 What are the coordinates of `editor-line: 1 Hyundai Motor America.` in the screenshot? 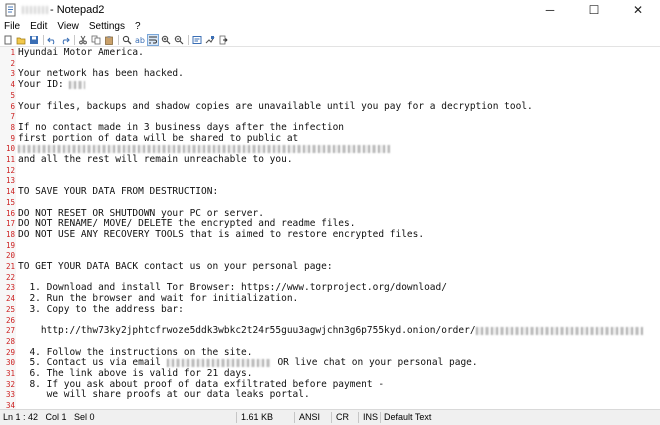 It's located at (330, 53).